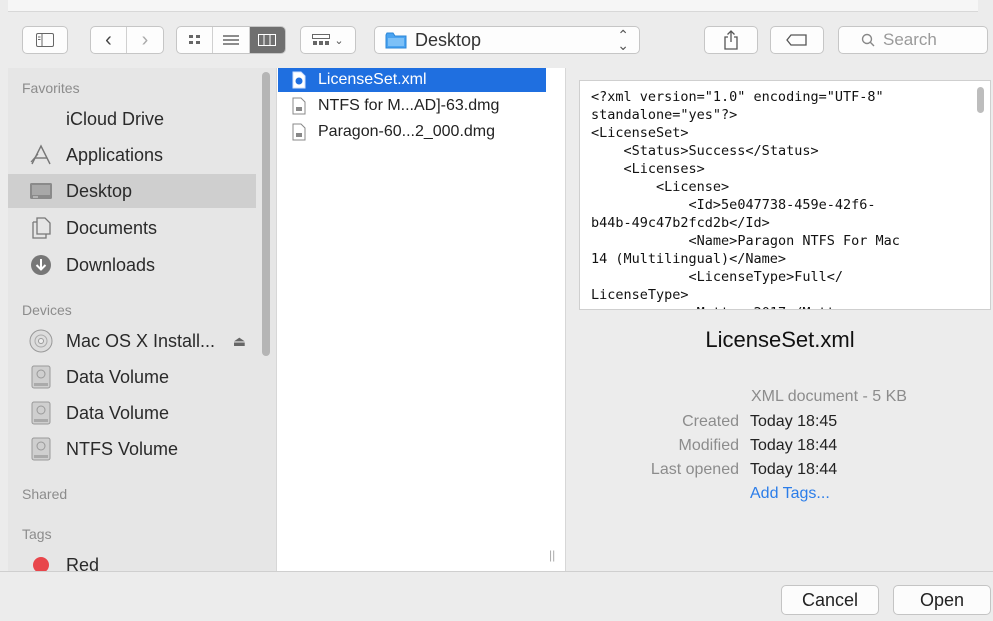  I want to click on chevron-down-icon: ⌄, so click(339, 40).